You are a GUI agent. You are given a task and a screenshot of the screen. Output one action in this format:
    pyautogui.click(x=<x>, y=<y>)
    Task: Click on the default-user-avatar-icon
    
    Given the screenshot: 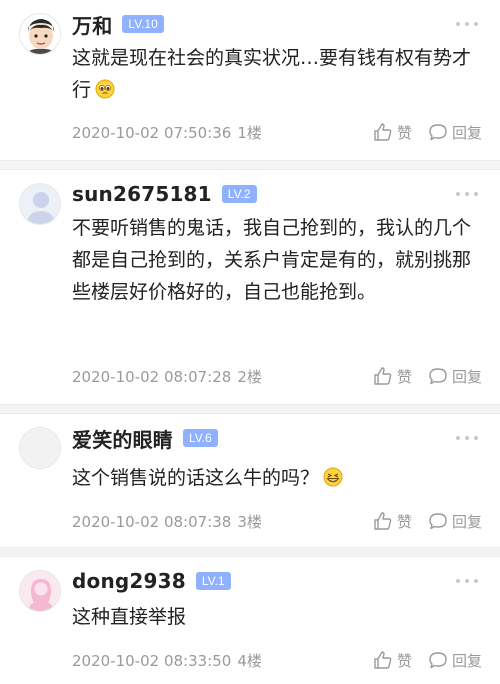 What is the action you would take?
    pyautogui.click(x=40, y=204)
    